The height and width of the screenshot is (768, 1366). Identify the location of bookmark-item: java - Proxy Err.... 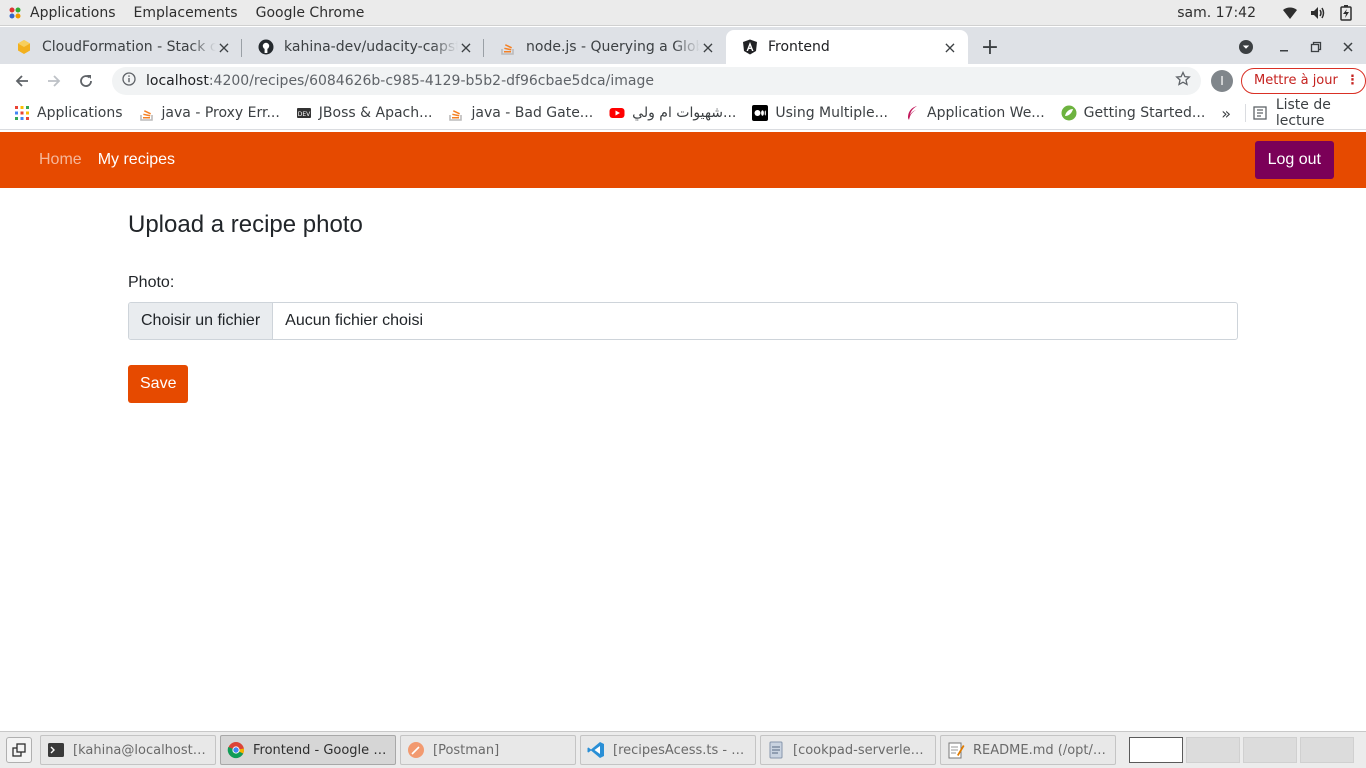
(209, 113).